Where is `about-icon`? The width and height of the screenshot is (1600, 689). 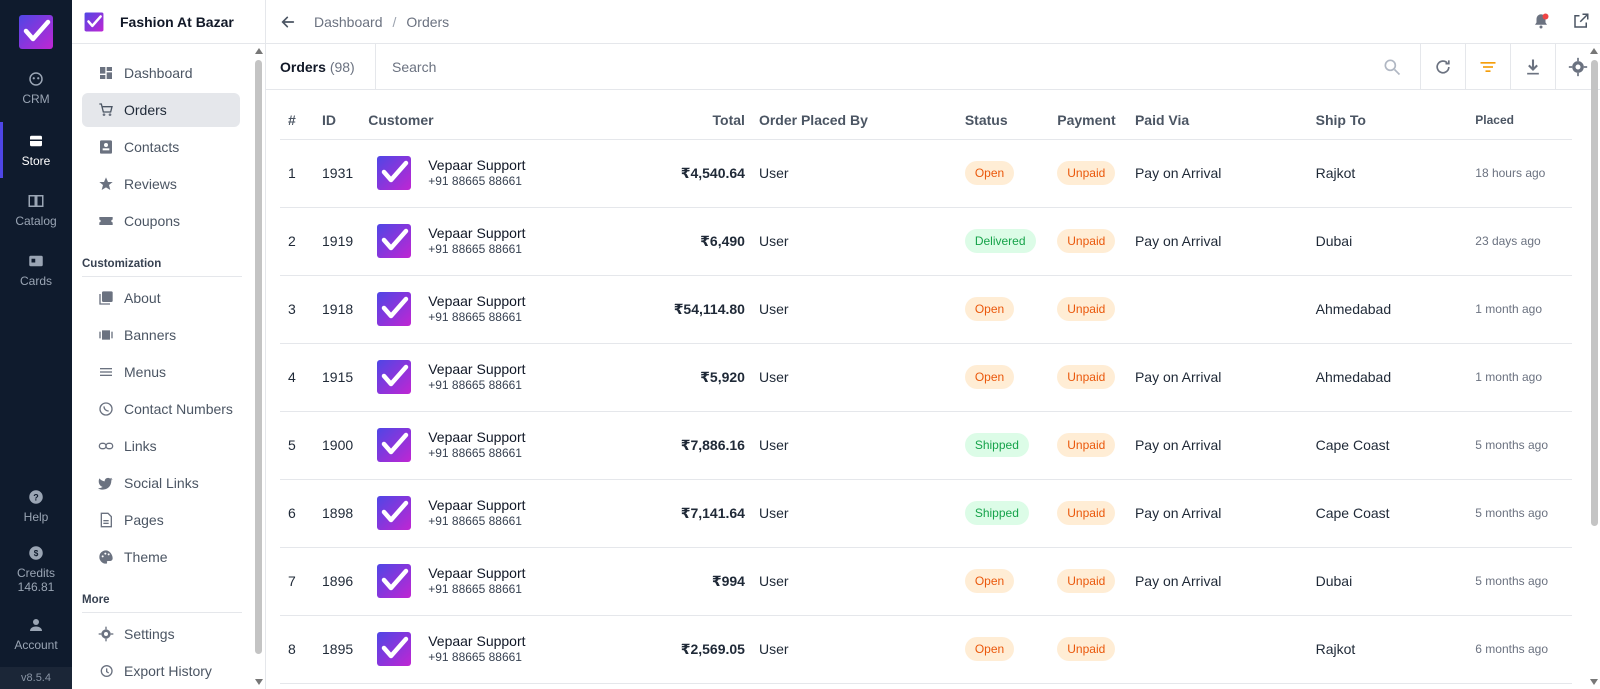
about-icon is located at coordinates (106, 298).